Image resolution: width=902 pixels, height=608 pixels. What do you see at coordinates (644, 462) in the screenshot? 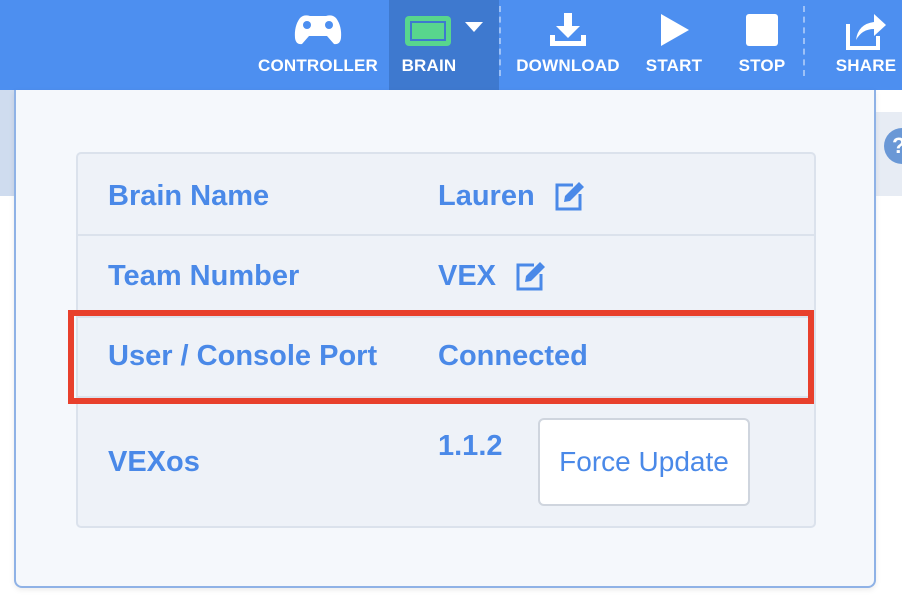
I see `force-update-button: Force Update` at bounding box center [644, 462].